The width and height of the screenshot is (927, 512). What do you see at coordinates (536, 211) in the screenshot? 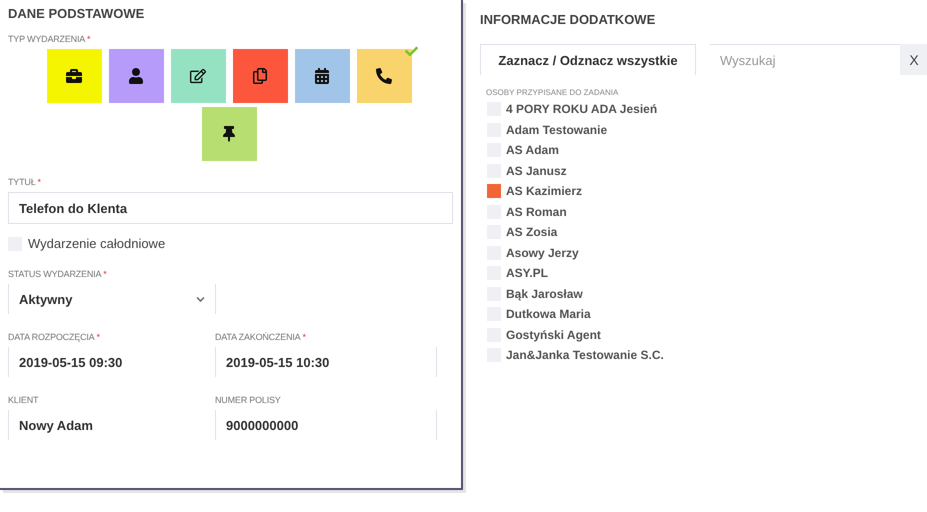
I see `person-name: AS Roman` at bounding box center [536, 211].